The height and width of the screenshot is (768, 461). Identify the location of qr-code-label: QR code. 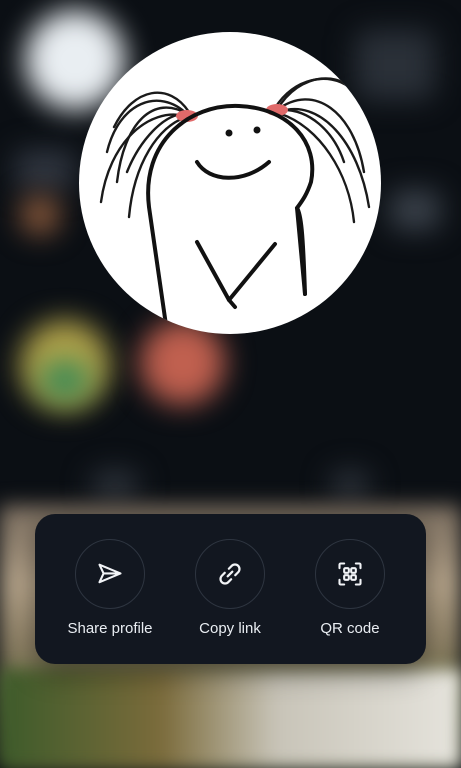
(350, 628).